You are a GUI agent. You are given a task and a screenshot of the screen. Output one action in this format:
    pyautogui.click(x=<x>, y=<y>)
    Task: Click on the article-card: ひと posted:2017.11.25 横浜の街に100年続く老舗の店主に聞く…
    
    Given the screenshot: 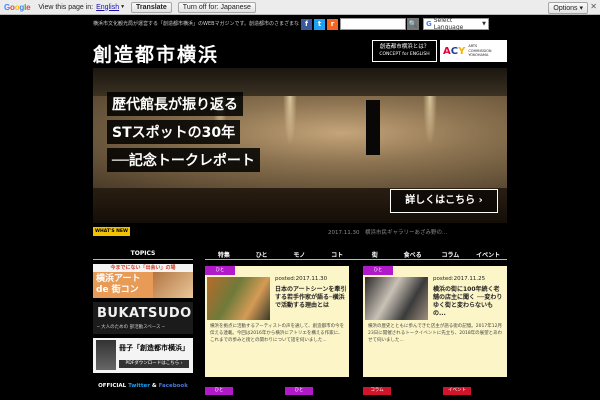 What is the action you would take?
    pyautogui.click(x=435, y=321)
    